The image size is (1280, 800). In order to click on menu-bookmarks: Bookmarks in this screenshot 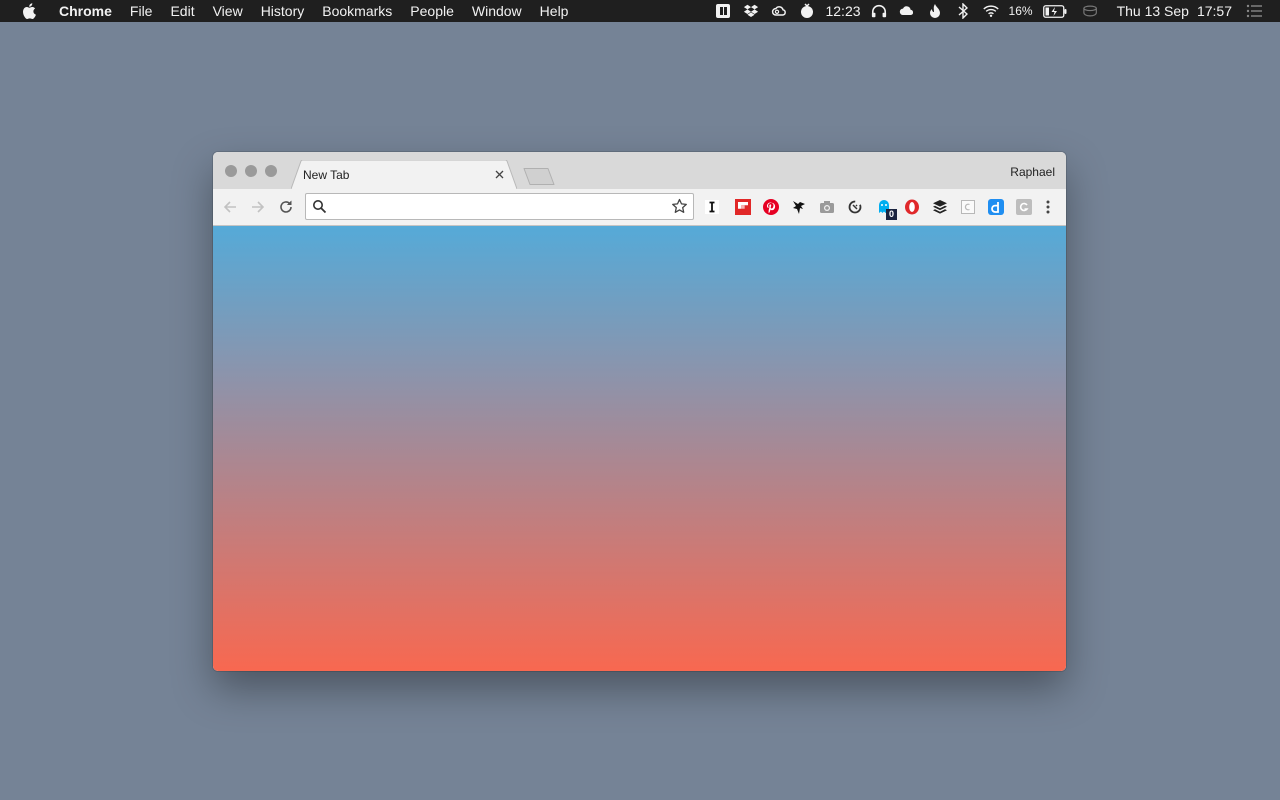, I will do `click(357, 11)`.